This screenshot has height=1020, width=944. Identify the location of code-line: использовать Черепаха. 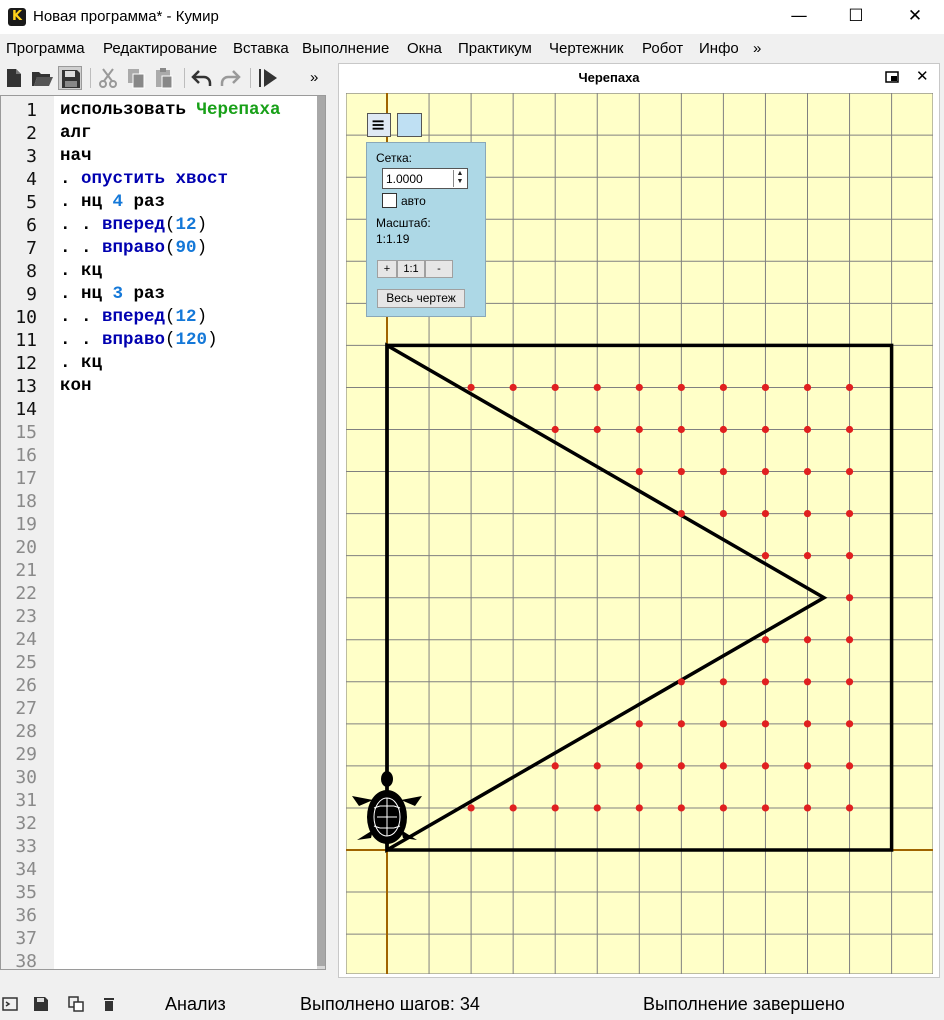
(170, 110).